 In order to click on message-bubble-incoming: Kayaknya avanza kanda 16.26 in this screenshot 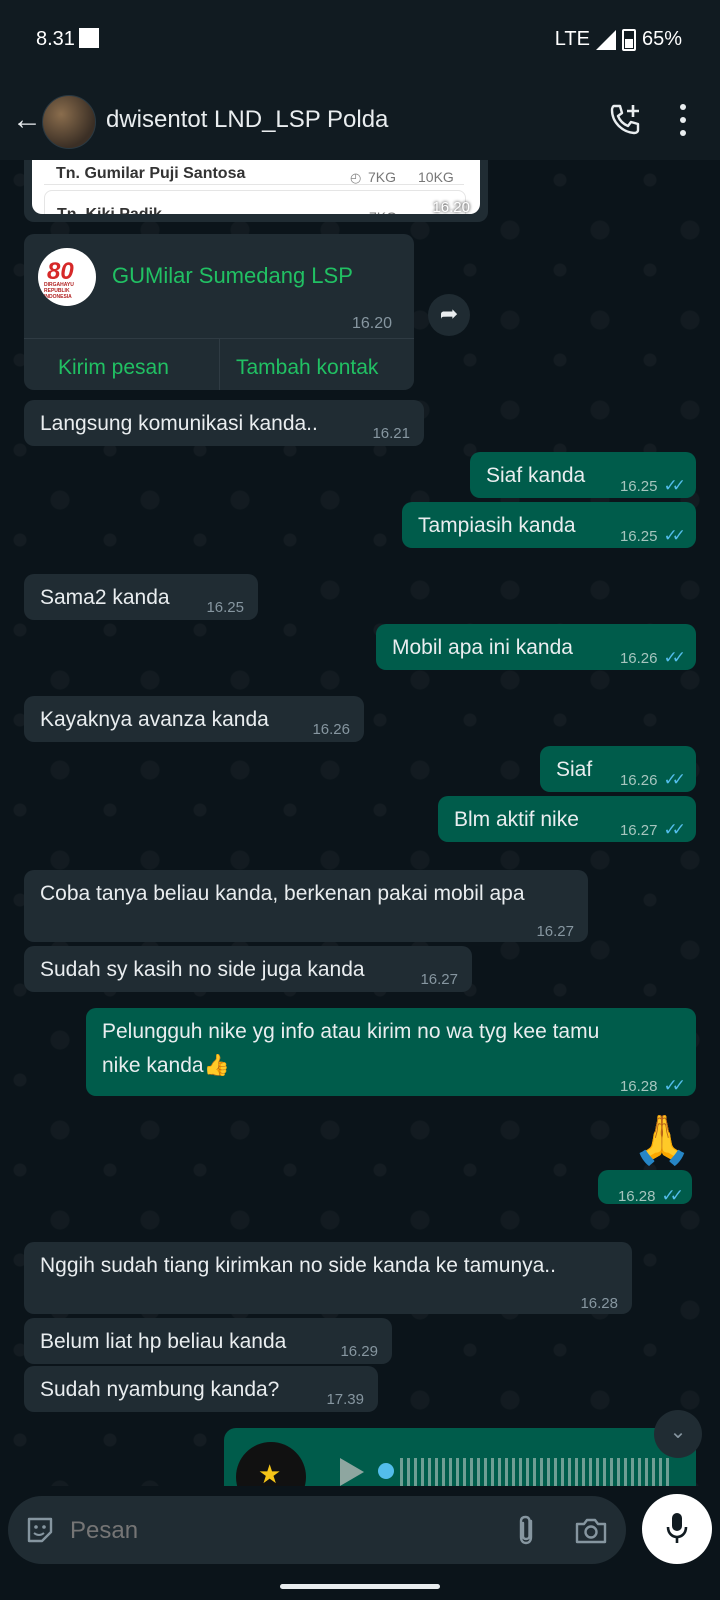, I will do `click(194, 719)`.